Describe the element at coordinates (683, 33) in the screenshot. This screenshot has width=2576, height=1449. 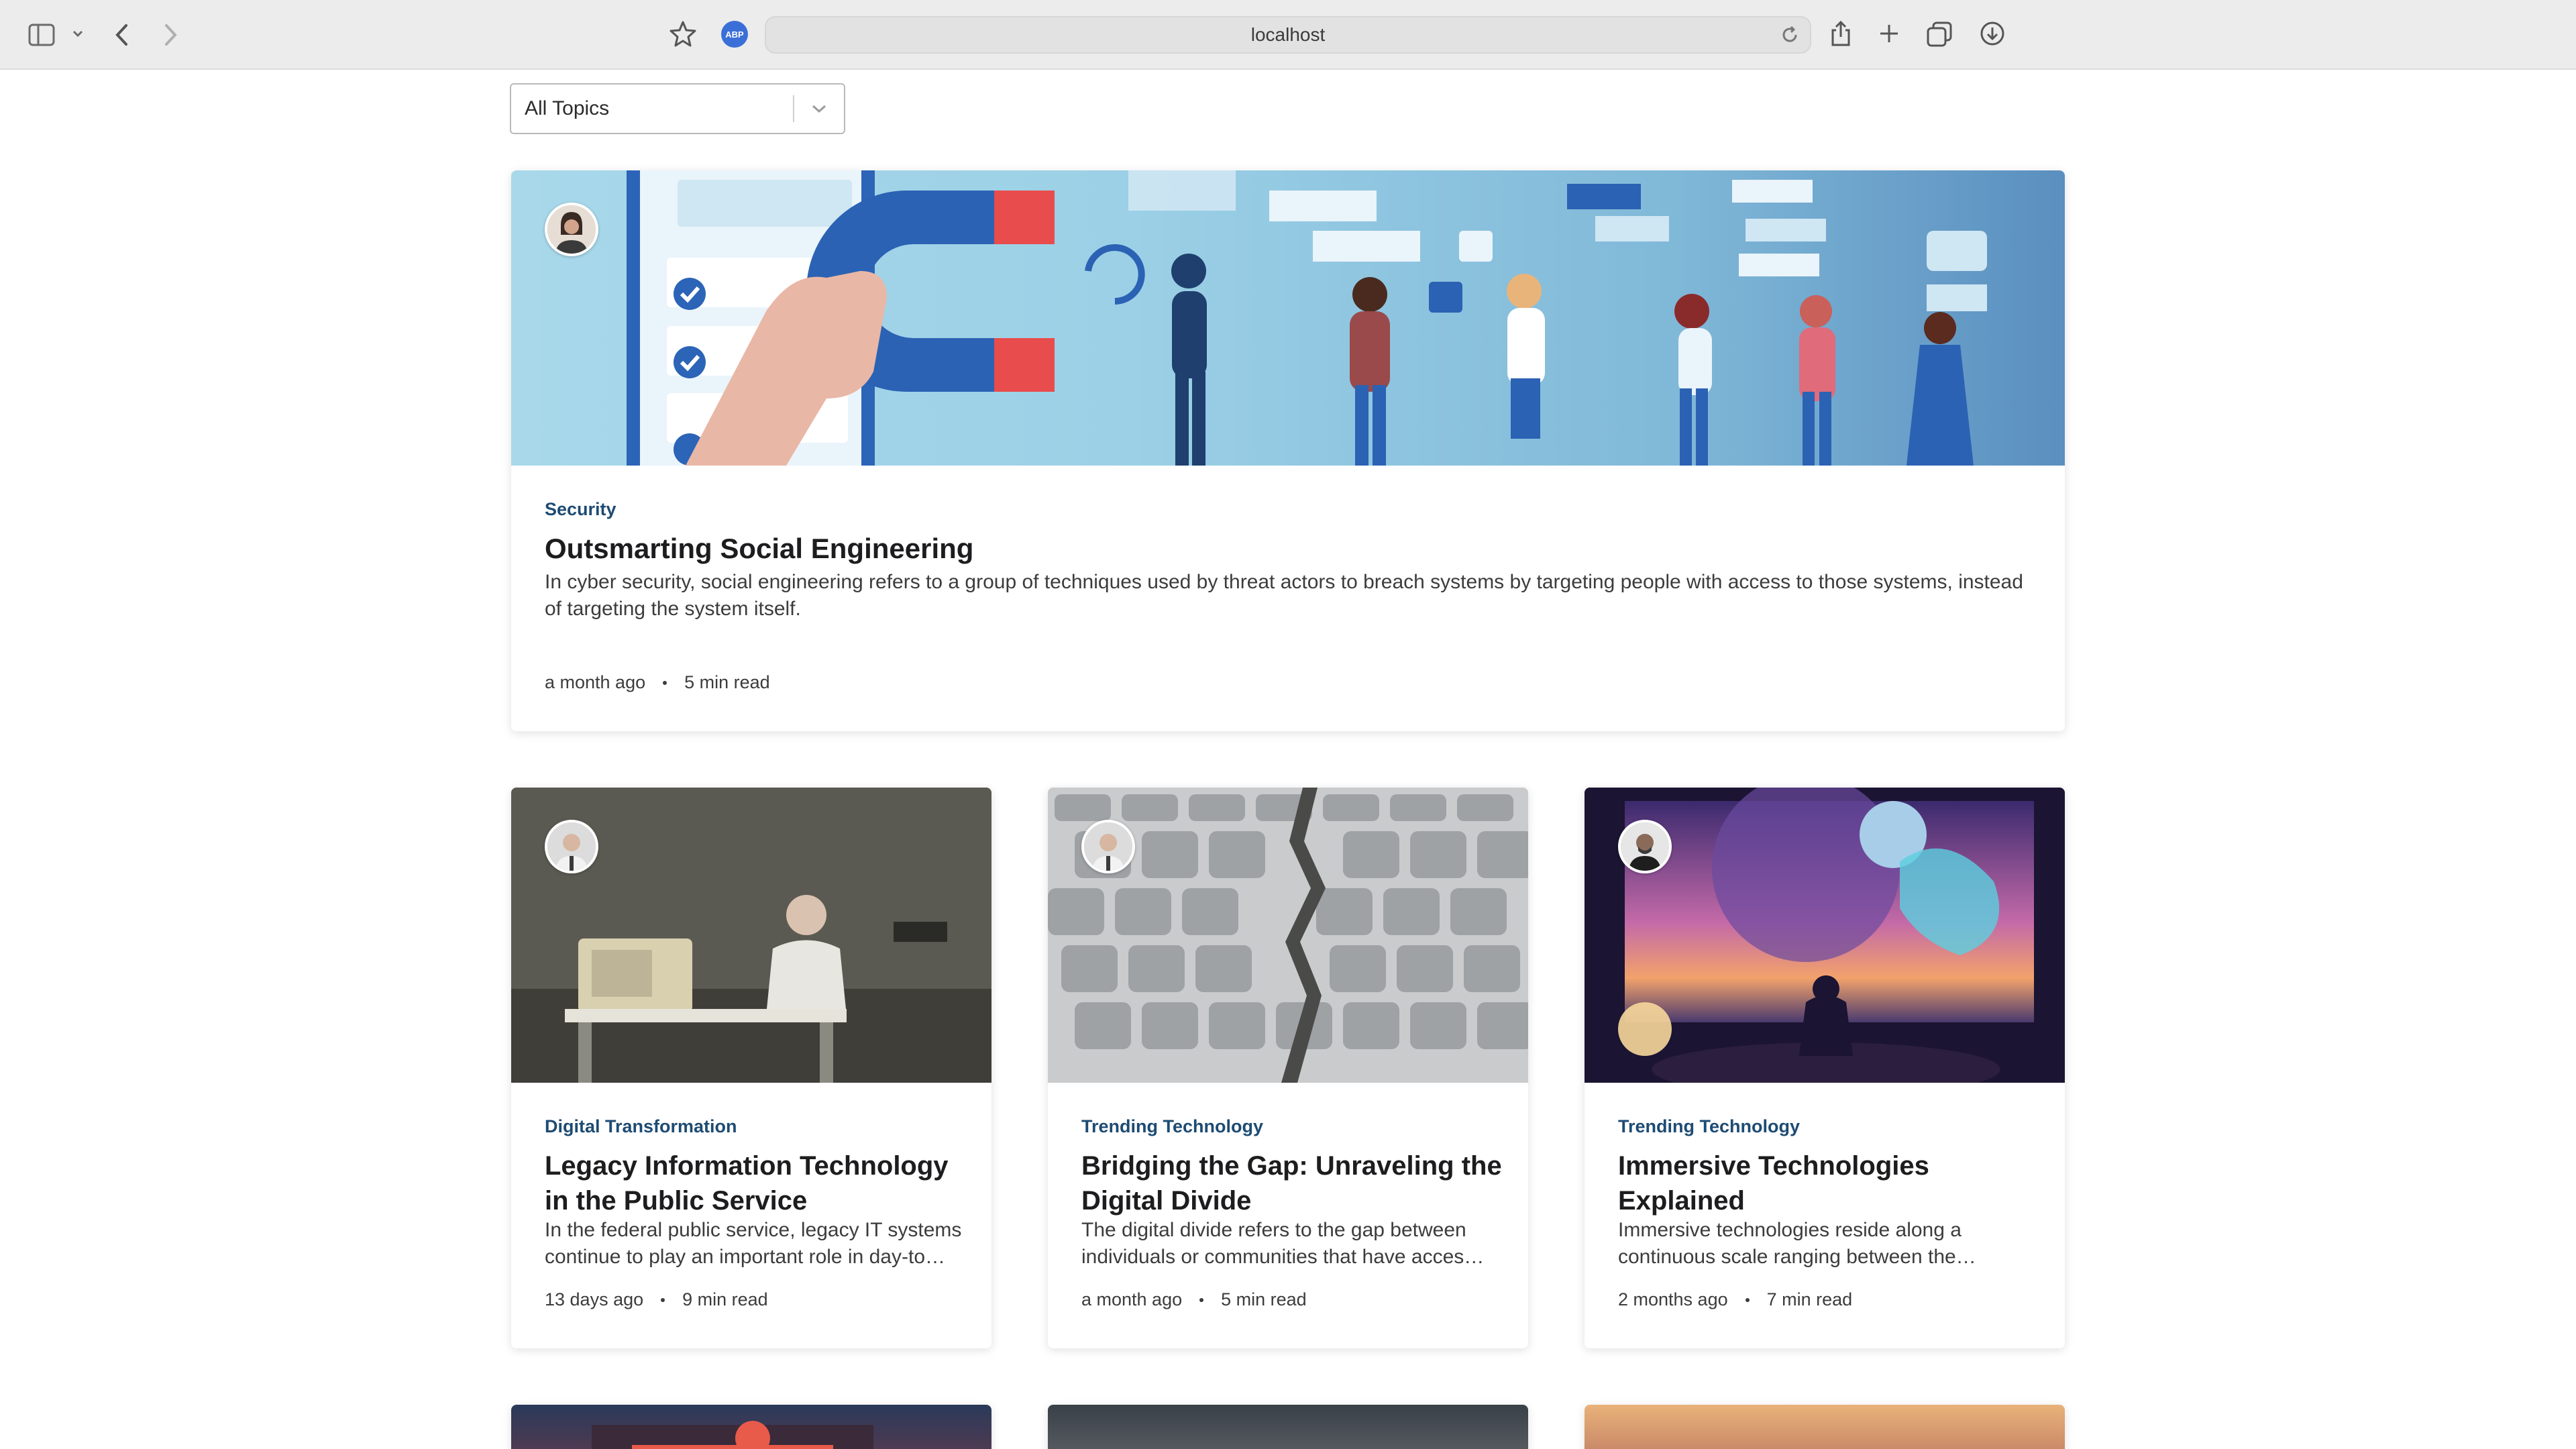
I see `bookmark-star-icon` at that location.